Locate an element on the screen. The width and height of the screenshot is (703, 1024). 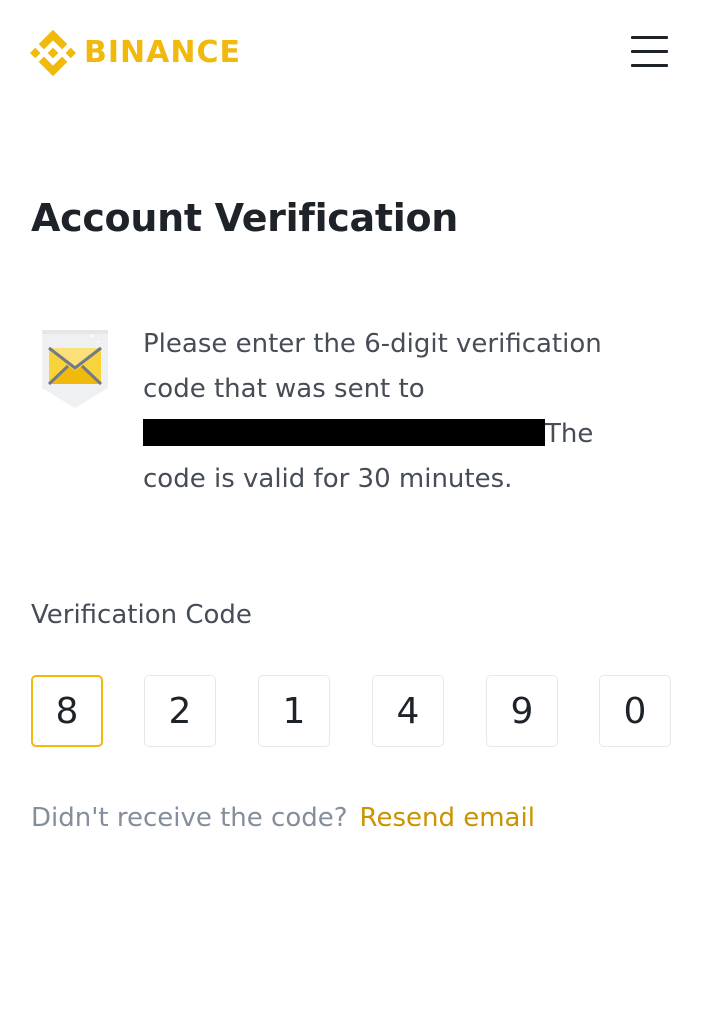
brand-name: BINANCE is located at coordinates (162, 52).